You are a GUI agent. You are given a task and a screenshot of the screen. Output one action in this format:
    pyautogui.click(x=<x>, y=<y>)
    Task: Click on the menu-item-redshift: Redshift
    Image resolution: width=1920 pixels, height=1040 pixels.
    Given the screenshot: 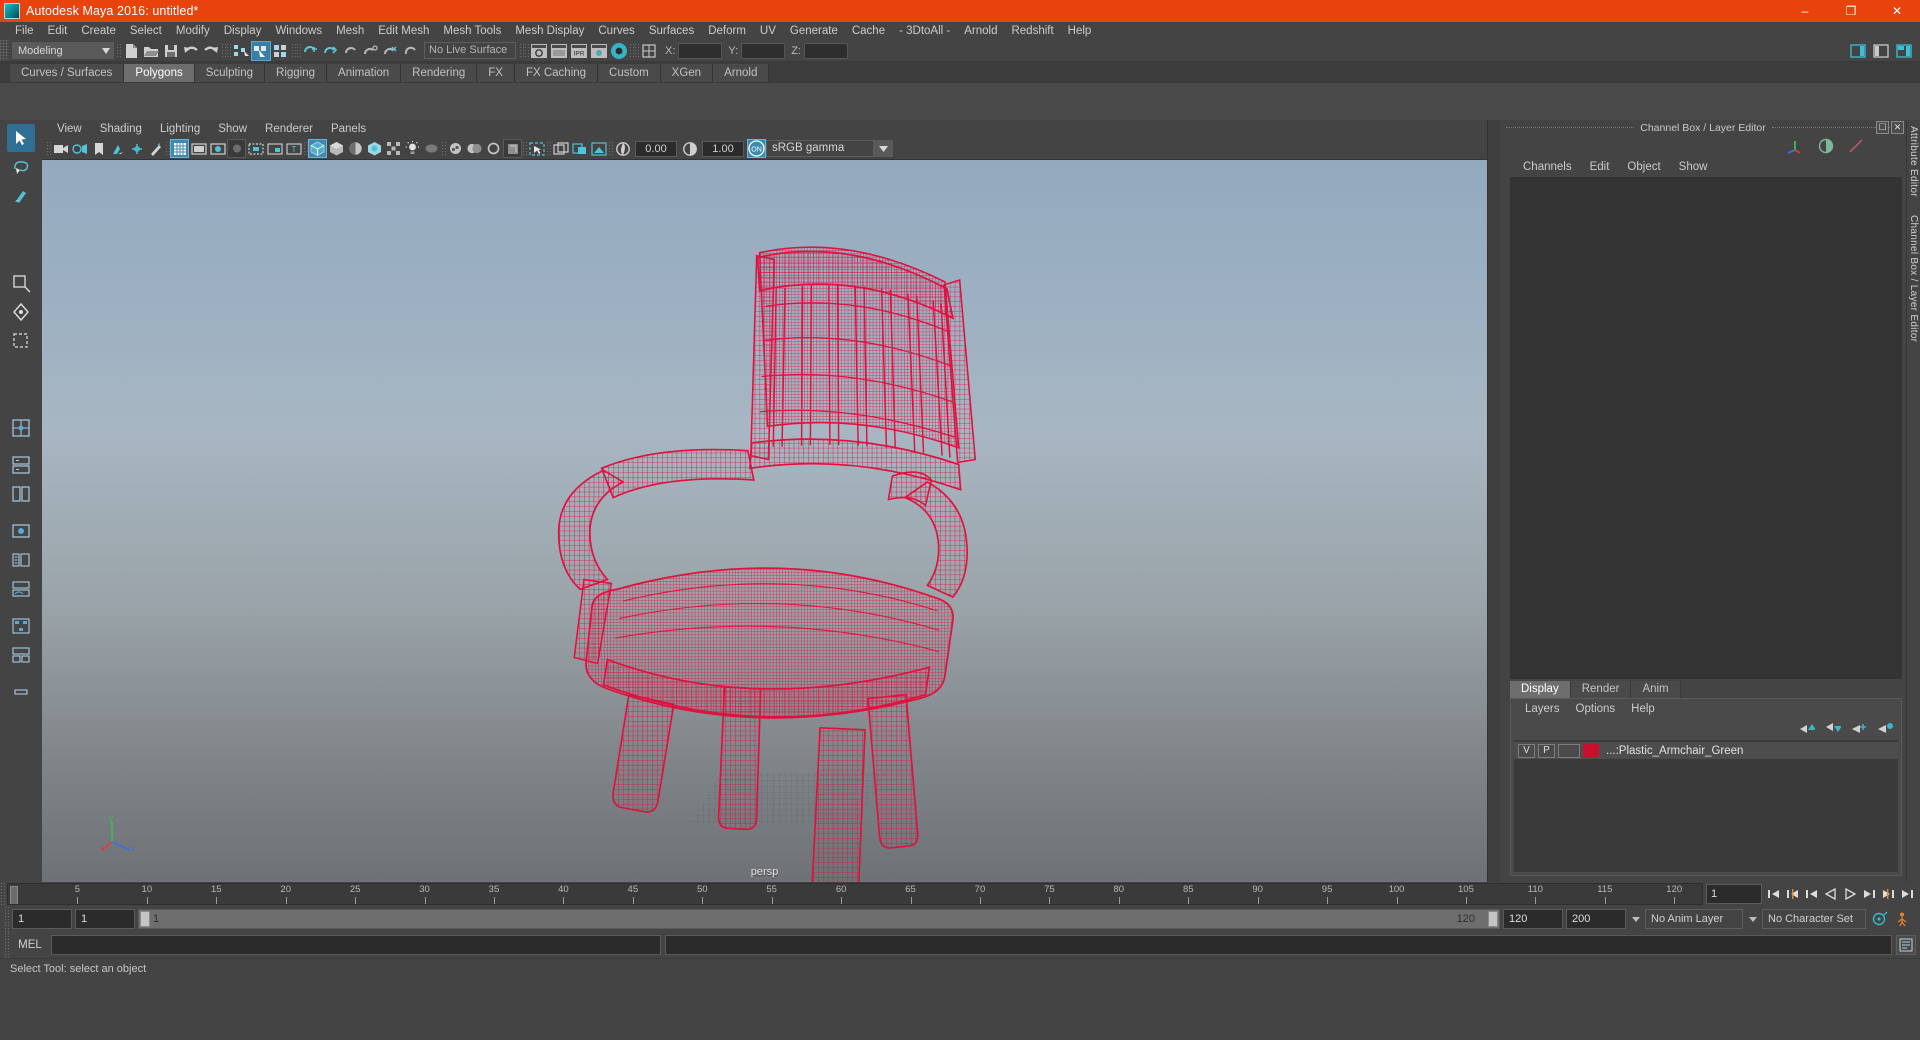 What is the action you would take?
    pyautogui.click(x=1032, y=31)
    